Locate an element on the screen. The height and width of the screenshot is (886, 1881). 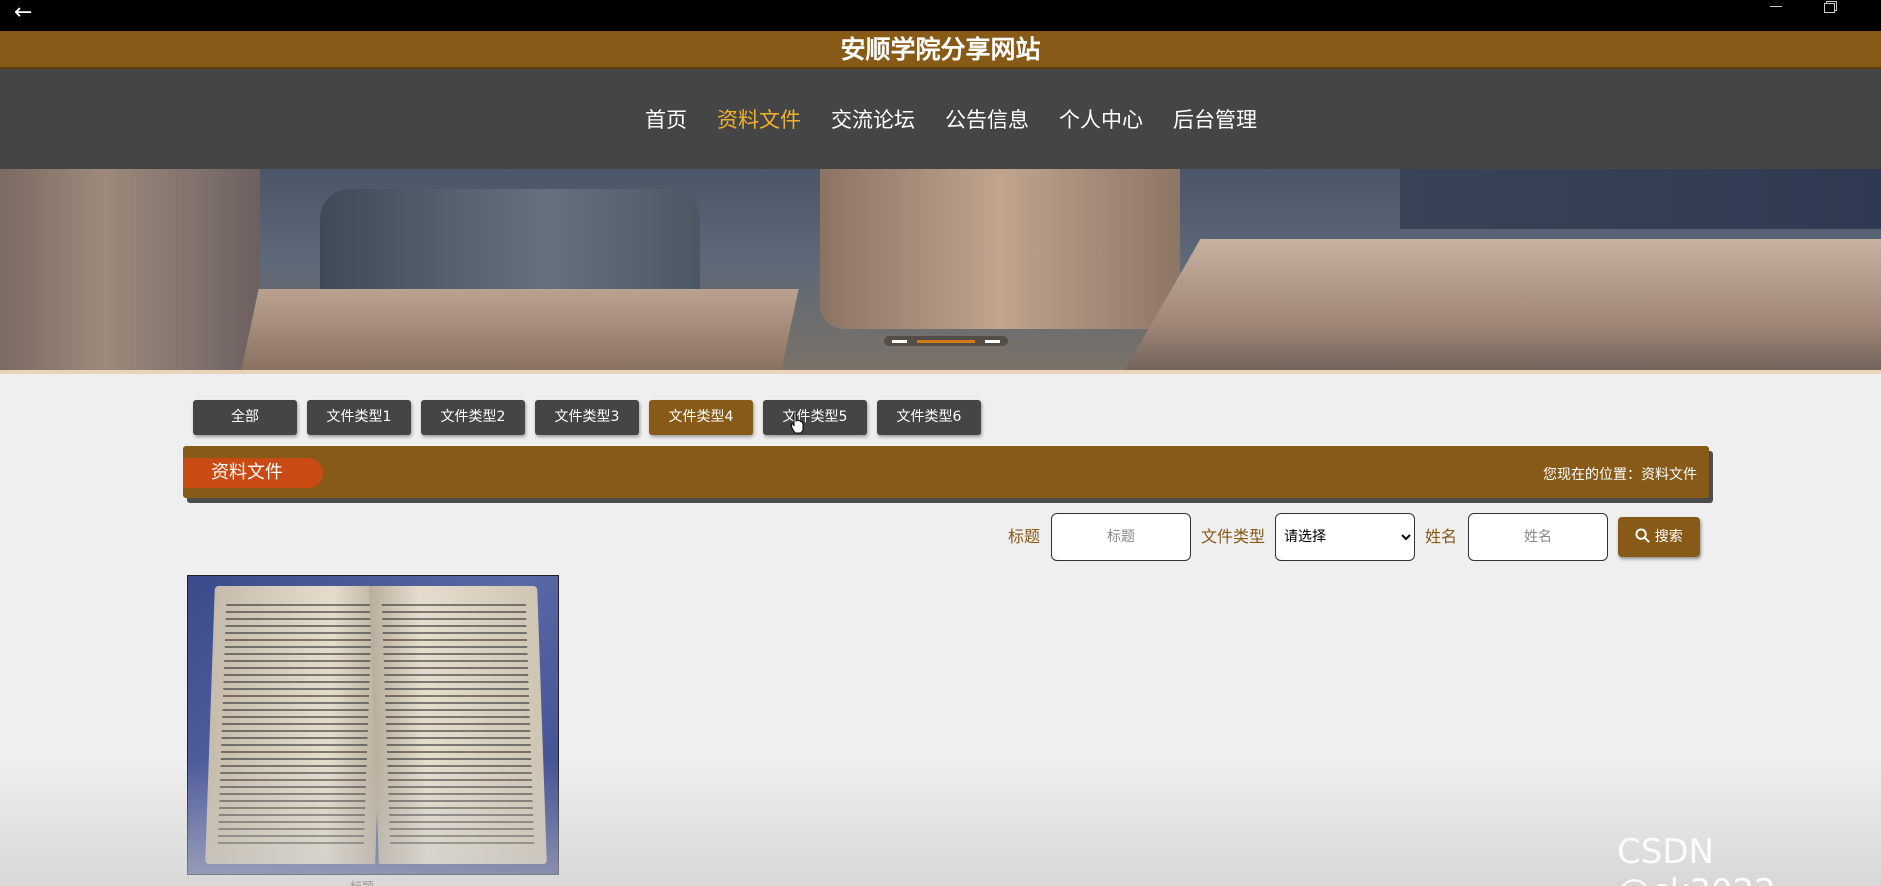
restore-icon is located at coordinates (1830, 7).